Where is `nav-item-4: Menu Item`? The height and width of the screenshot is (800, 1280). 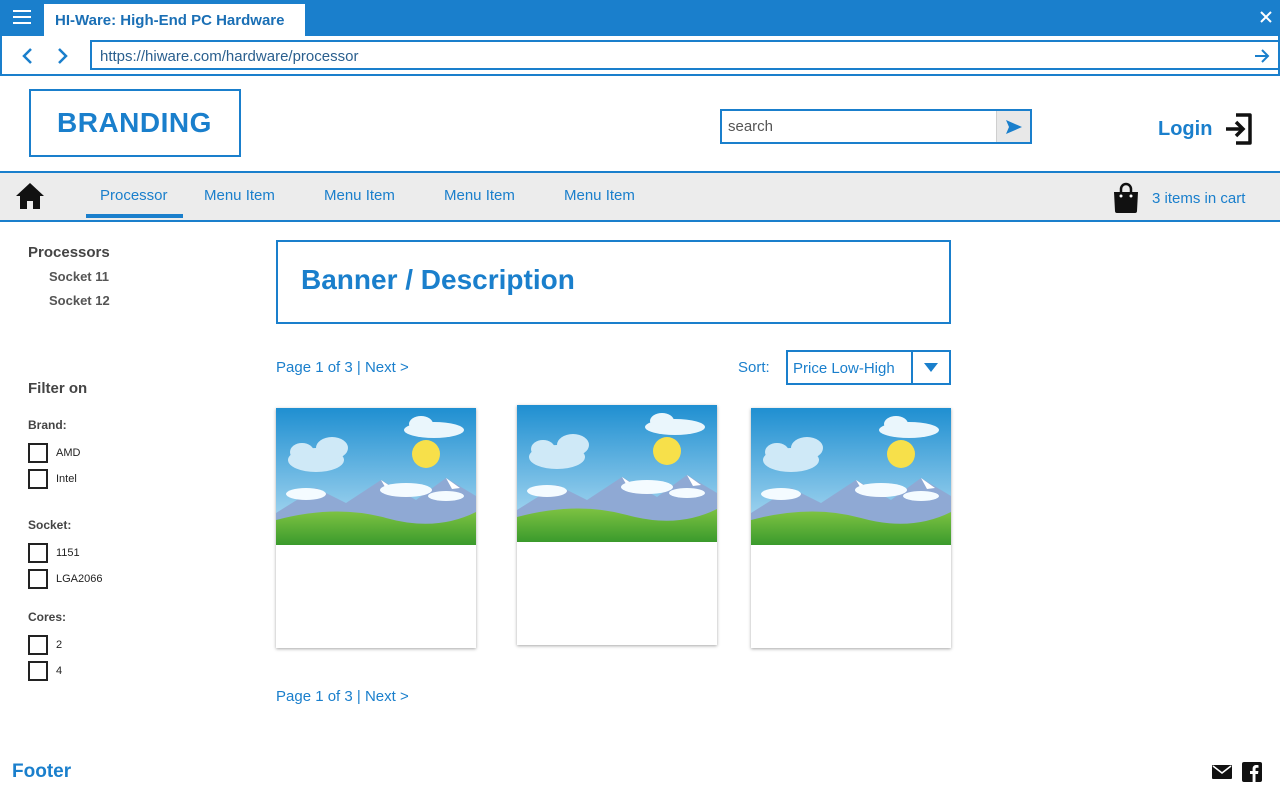
nav-item-4: Menu Item is located at coordinates (479, 195).